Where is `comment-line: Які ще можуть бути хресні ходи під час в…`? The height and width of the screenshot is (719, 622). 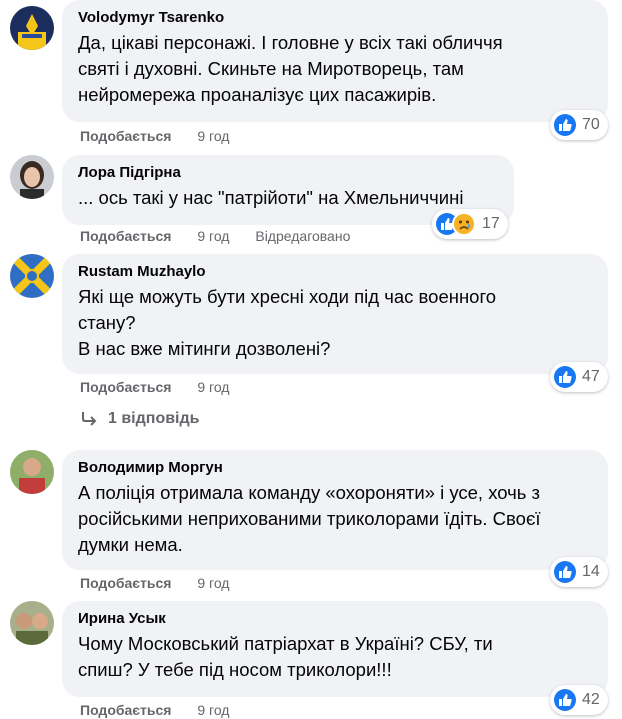
comment-line: Які ще можуть бути хресні ходи під час в… is located at coordinates (287, 296).